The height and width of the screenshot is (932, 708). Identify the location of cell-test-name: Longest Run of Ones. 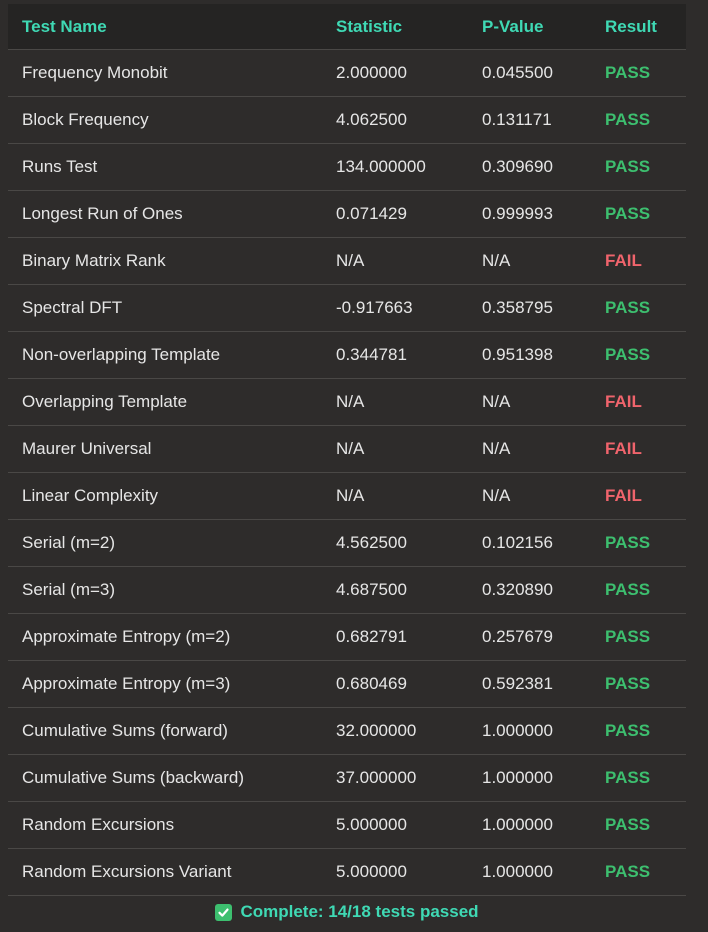
(165, 214).